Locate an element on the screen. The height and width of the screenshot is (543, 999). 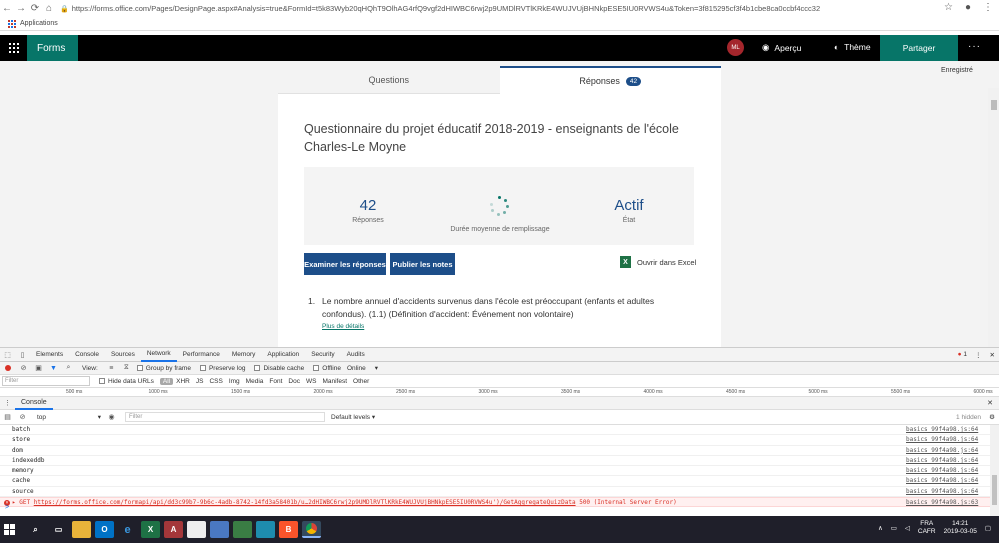
devtools-tab-audits: Audits is located at coordinates (356, 354).